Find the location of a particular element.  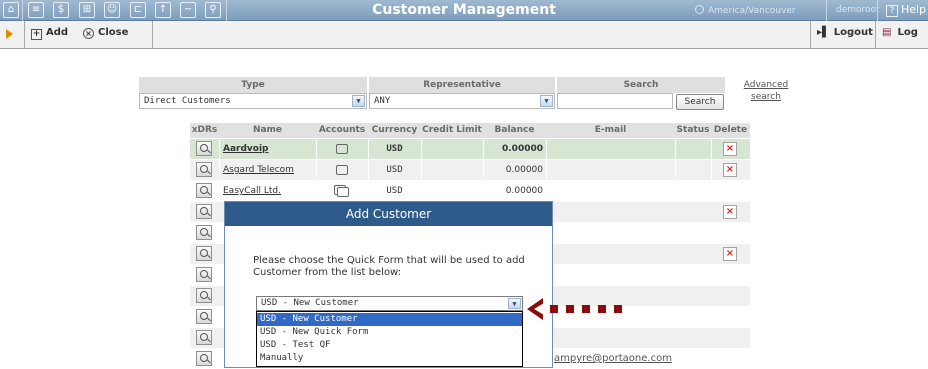

logout-button: ▸▌ Logout is located at coordinates (845, 32).